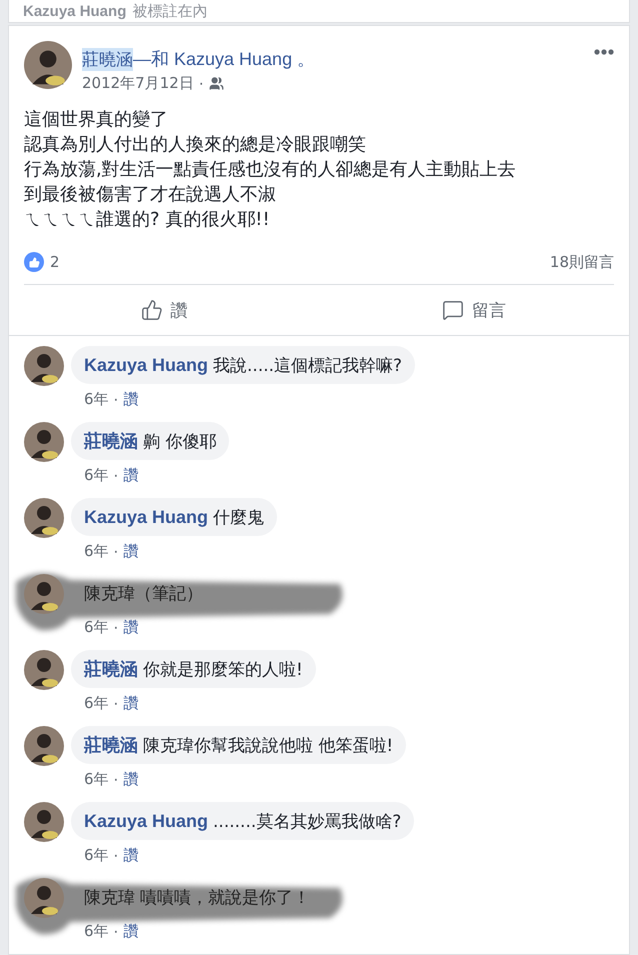  I want to click on comment-text: ........莫名其妙罵我做啥?, so click(307, 821).